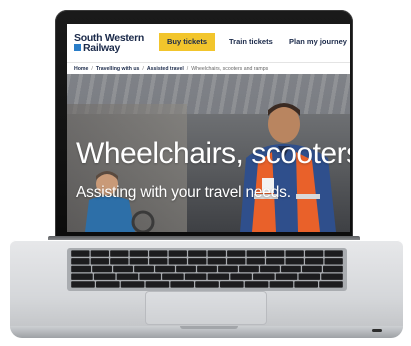 This screenshot has width=411, height=346. What do you see at coordinates (206, 308) in the screenshot?
I see `touchpad` at bounding box center [206, 308].